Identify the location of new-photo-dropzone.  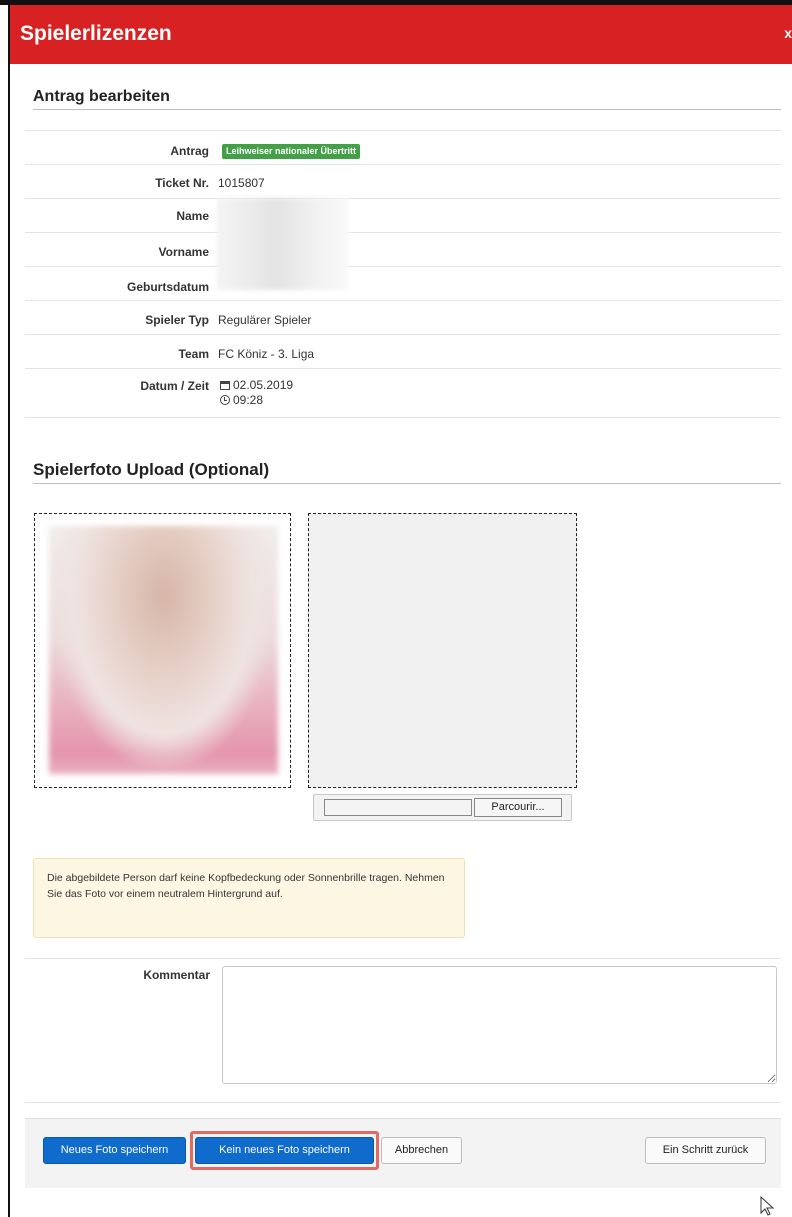
(442, 650).